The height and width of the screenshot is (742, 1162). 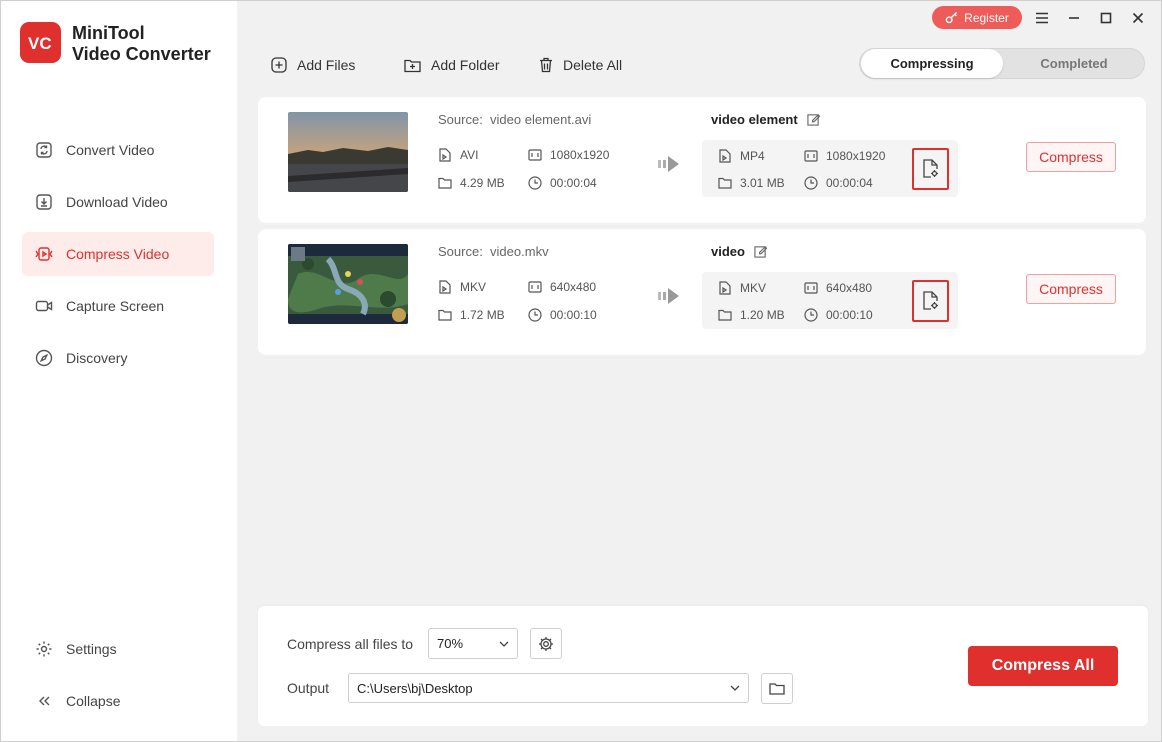 I want to click on double-chevron-left-icon, so click(x=44, y=701).